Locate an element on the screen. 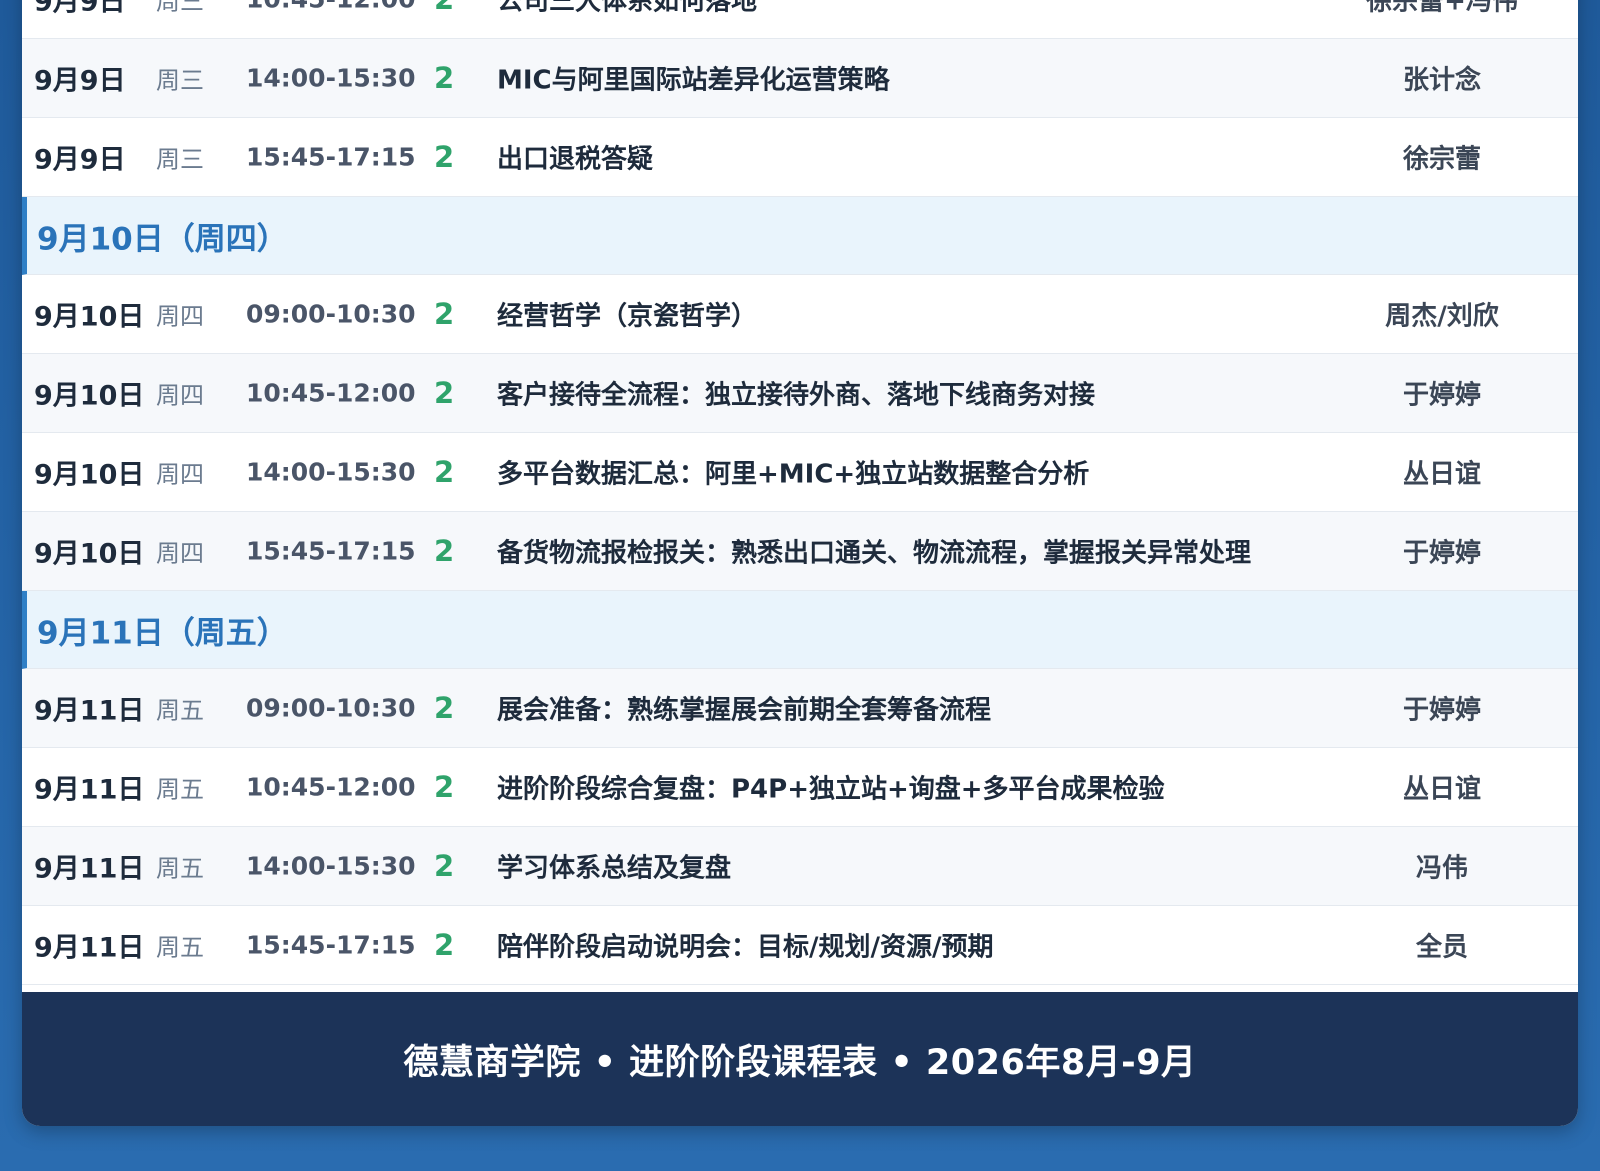 Image resolution: width=1600 pixels, height=1171 pixels. row-teacher: 张计念 is located at coordinates (1441, 80).